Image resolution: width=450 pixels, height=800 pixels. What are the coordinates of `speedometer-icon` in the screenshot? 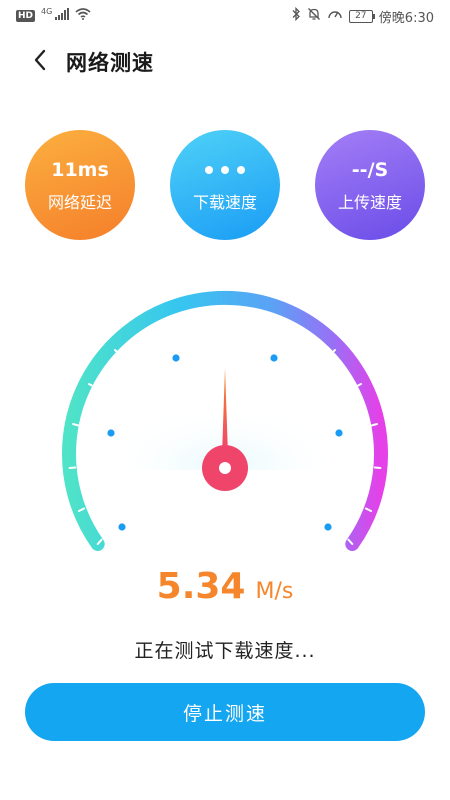 It's located at (335, 16).